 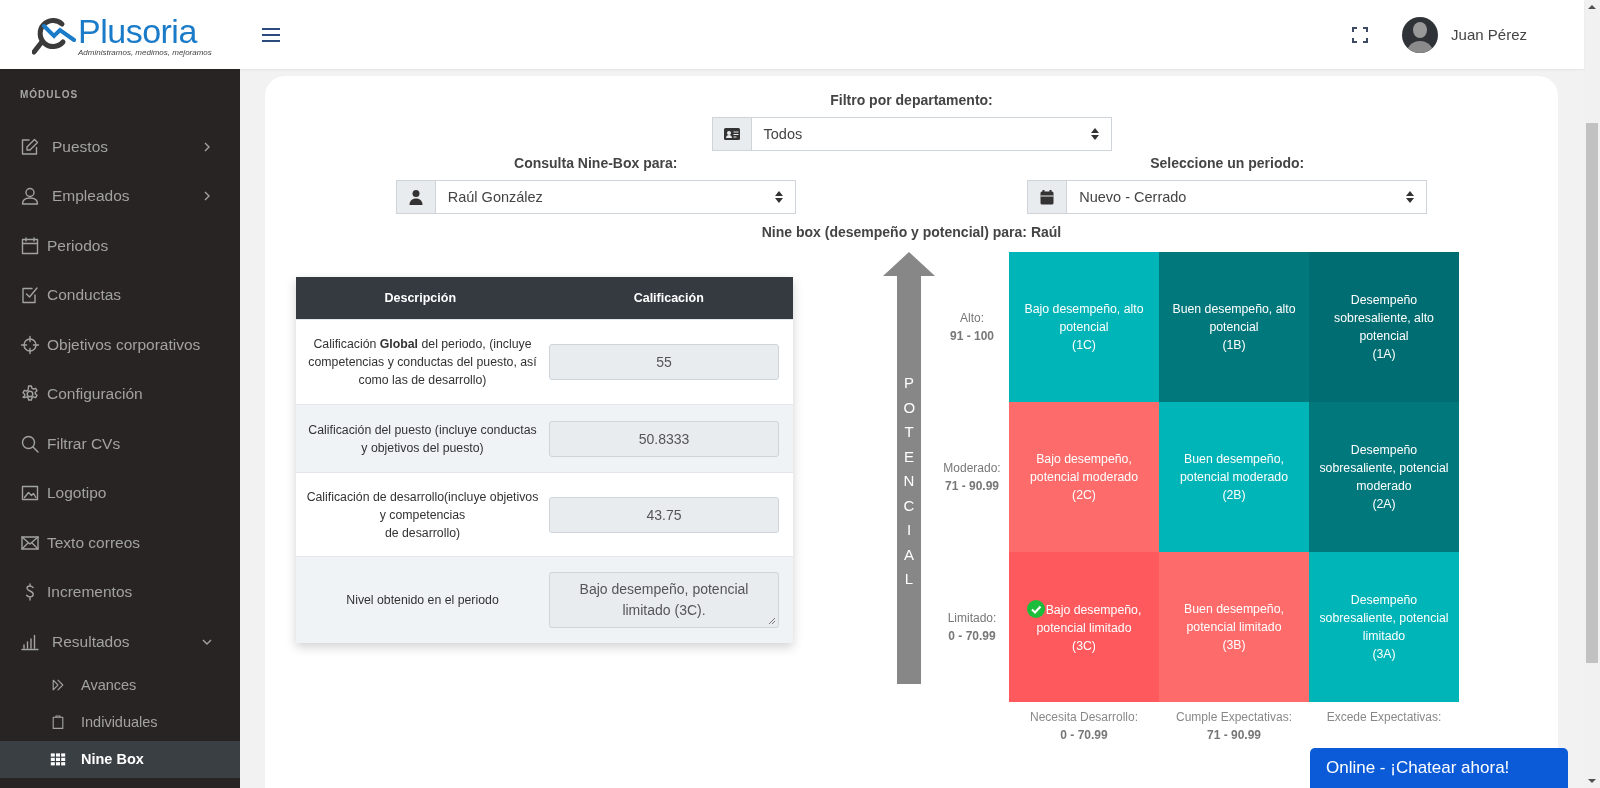 What do you see at coordinates (1234, 645) in the screenshot?
I see `cell-code: (3B)` at bounding box center [1234, 645].